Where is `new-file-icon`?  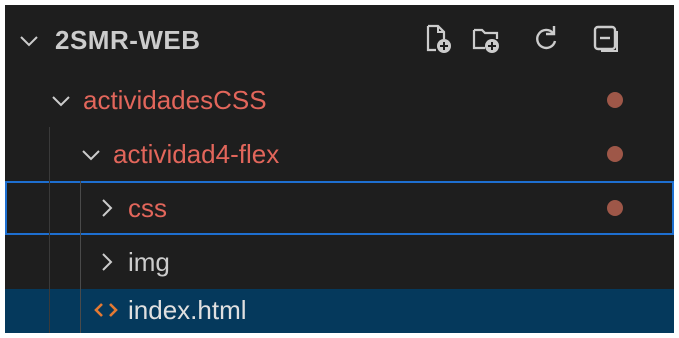 new-file-icon is located at coordinates (438, 39).